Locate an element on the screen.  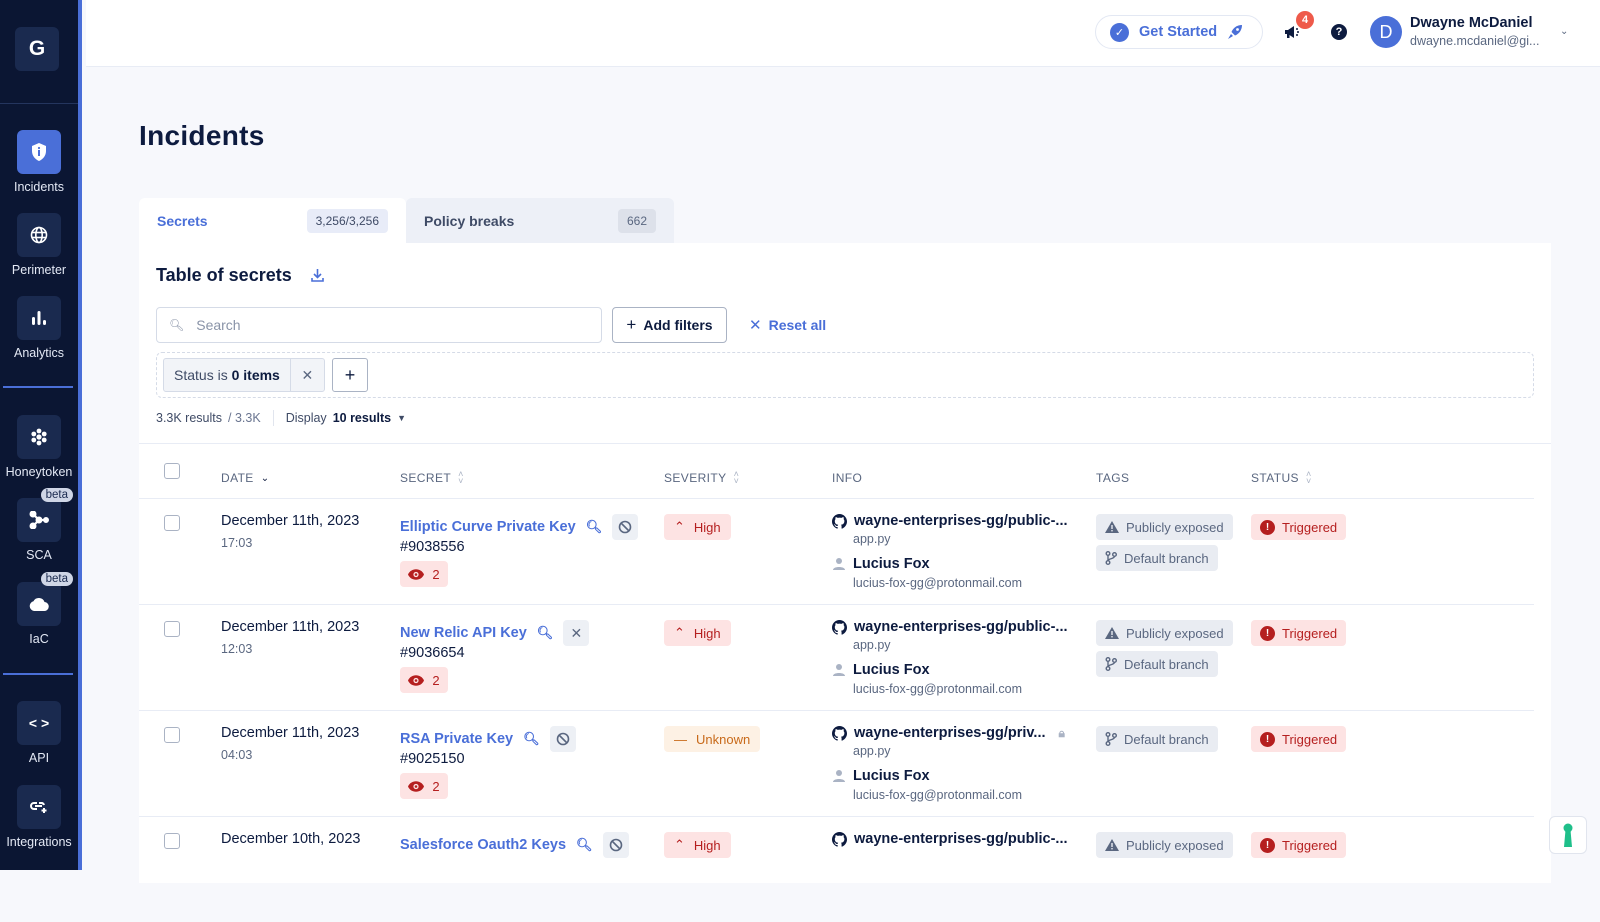
incident-id: #9038556 is located at coordinates (432, 547).